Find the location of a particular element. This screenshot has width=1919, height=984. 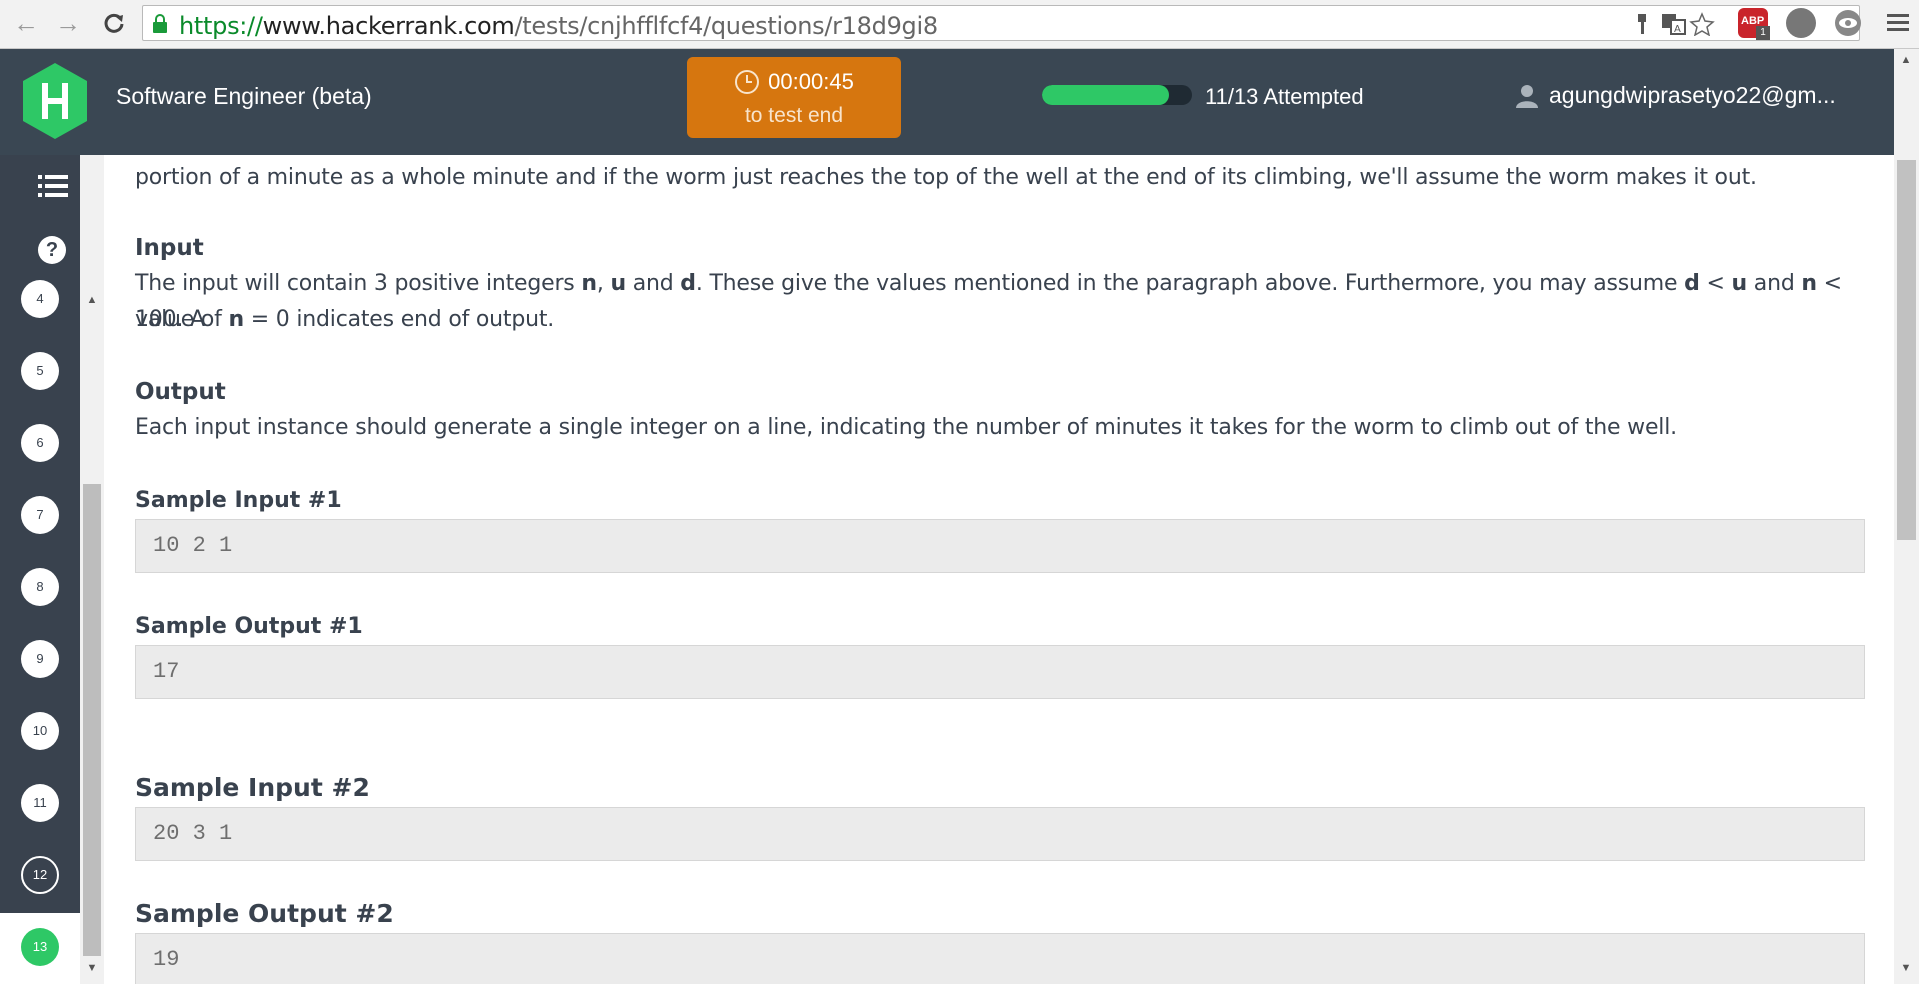

question-5: 5 is located at coordinates (40, 371).